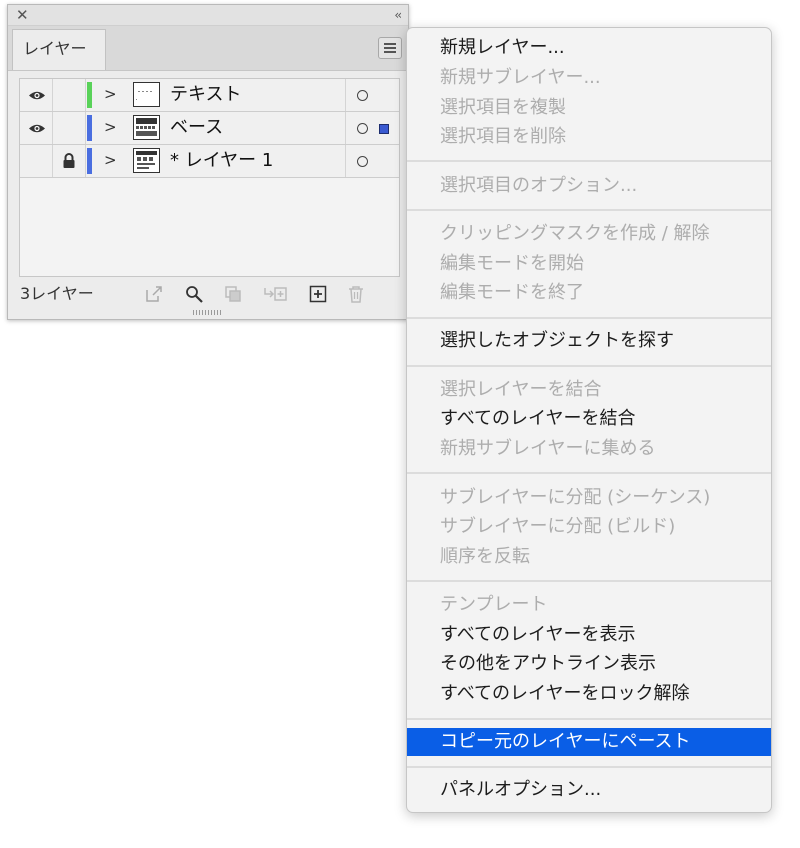  Describe the element at coordinates (589, 694) in the screenshot. I see `menu-item-unlock-all-layers: すべてのレイヤーをロック解除` at that location.